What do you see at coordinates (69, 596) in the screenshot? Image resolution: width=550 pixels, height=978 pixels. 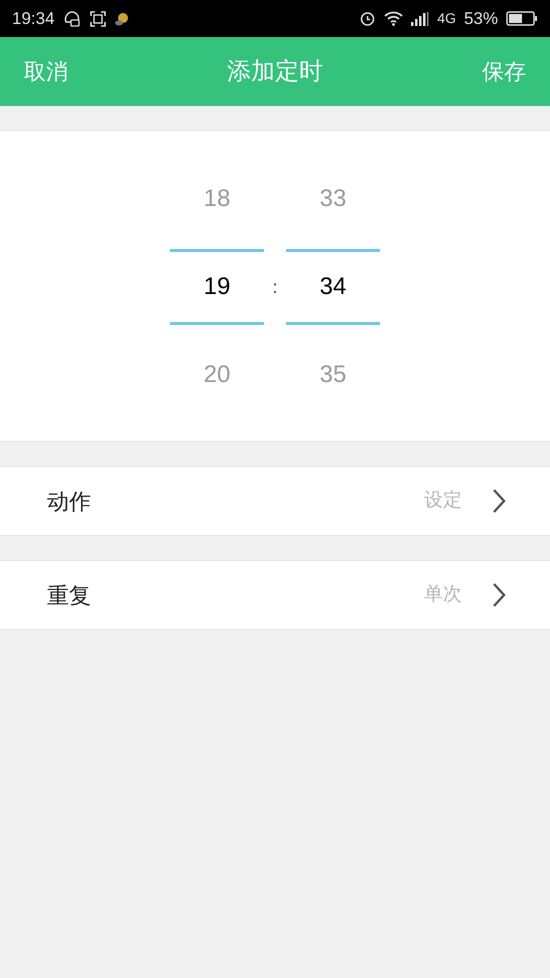 I see `row-label: 重复` at bounding box center [69, 596].